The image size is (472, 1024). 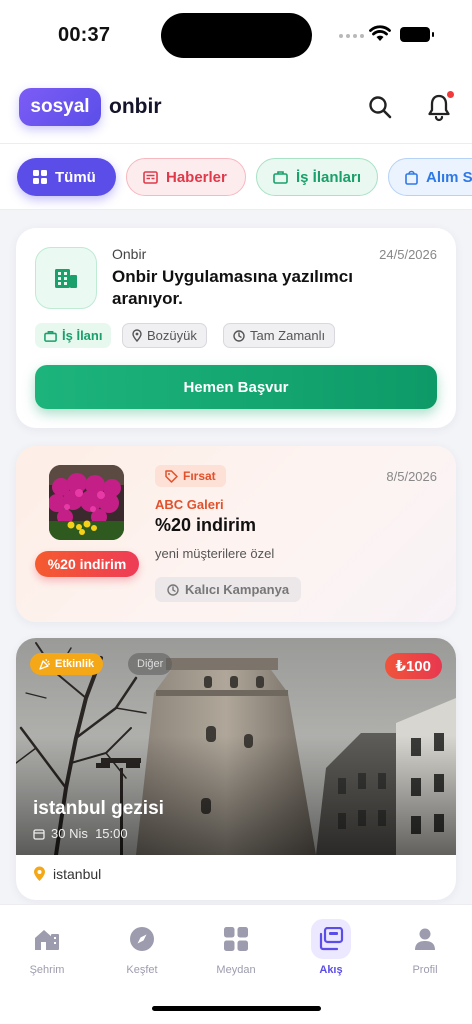 I want to click on discount-badge: %20 indirim, so click(x=87, y=564).